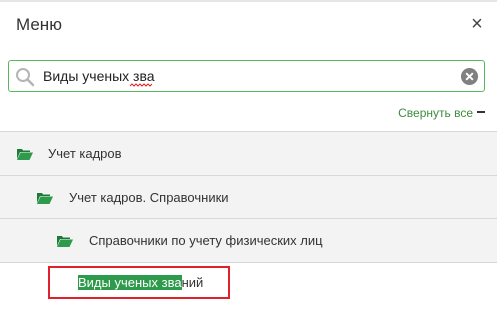  I want to click on close-icon: ×, so click(477, 24).